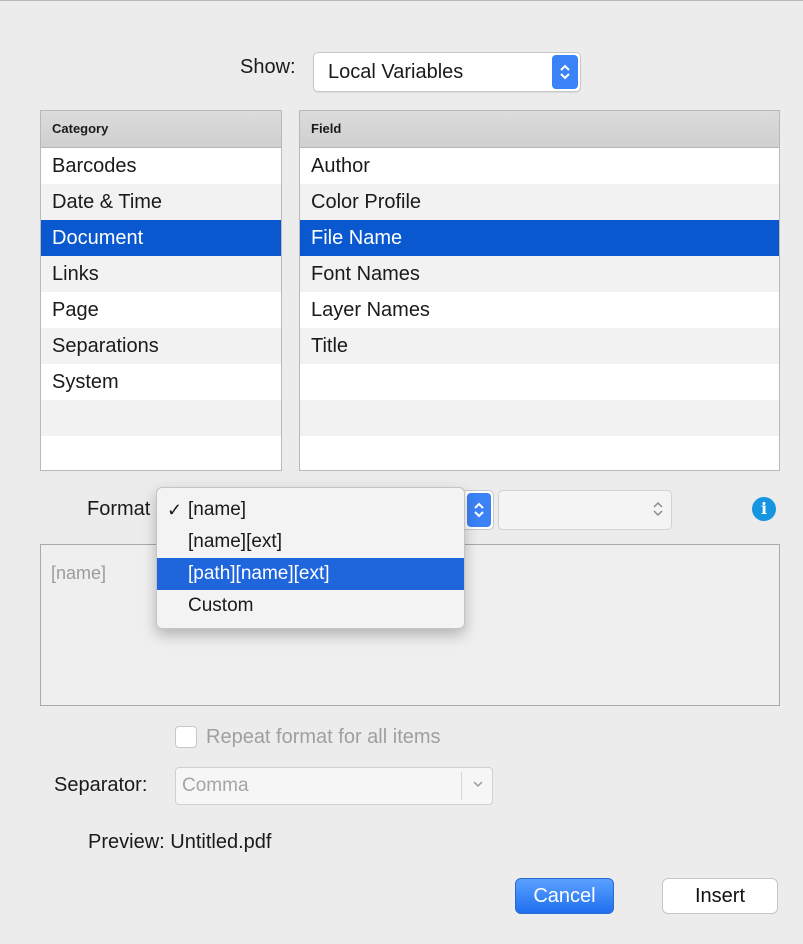 The image size is (803, 944). What do you see at coordinates (215, 785) in the screenshot?
I see `separator-value: Comma` at bounding box center [215, 785].